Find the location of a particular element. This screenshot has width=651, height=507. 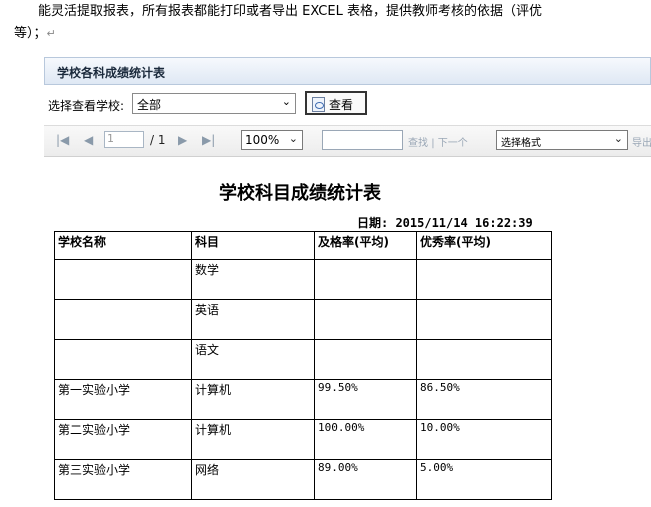

column-header: 学校名称 is located at coordinates (123, 245).